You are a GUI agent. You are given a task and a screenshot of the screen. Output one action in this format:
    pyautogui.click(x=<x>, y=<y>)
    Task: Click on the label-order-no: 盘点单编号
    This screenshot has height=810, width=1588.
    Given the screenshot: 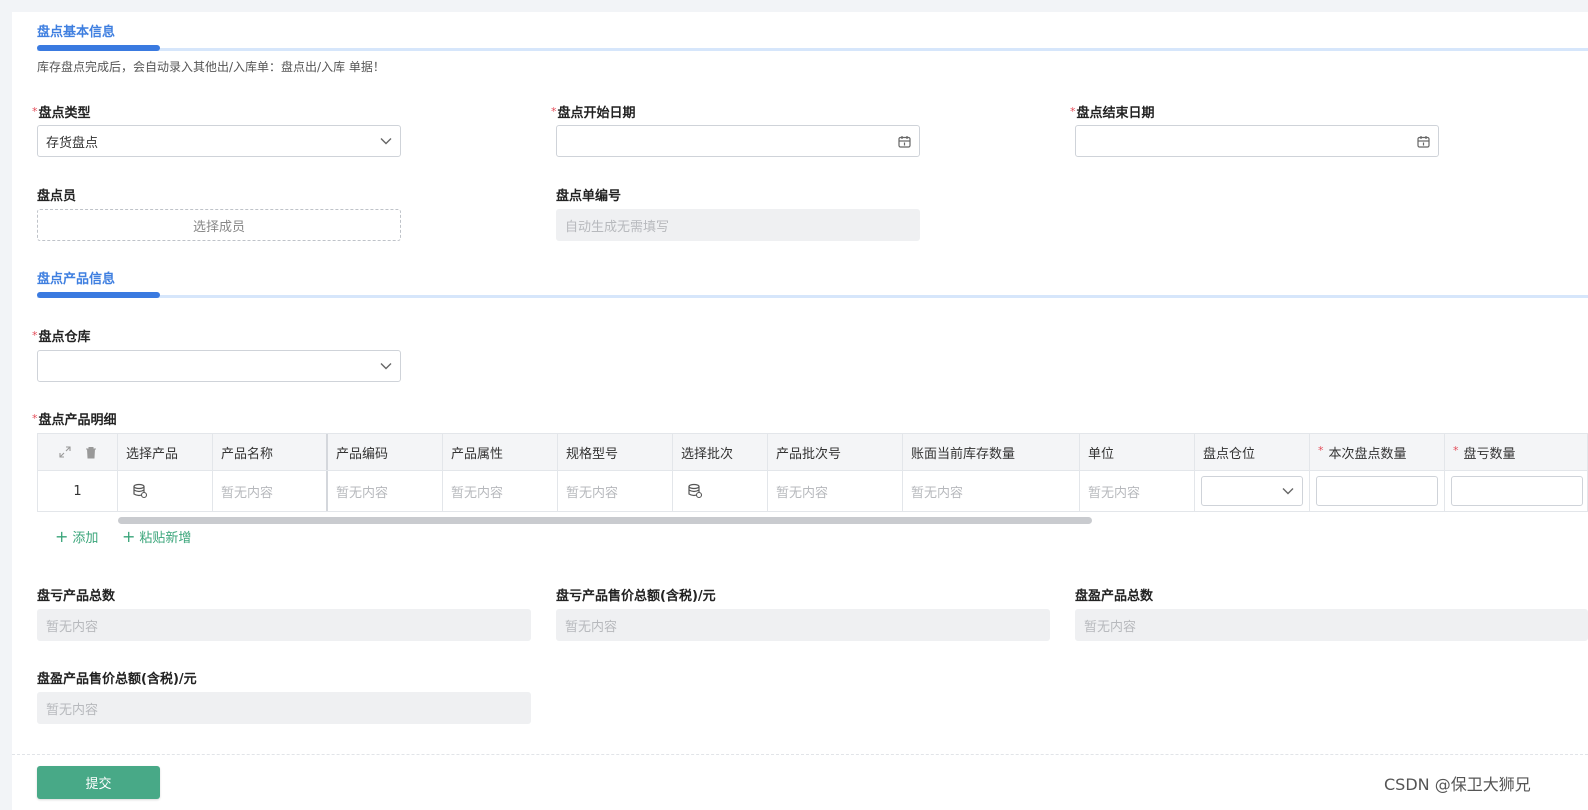 What is the action you would take?
    pyautogui.click(x=589, y=196)
    